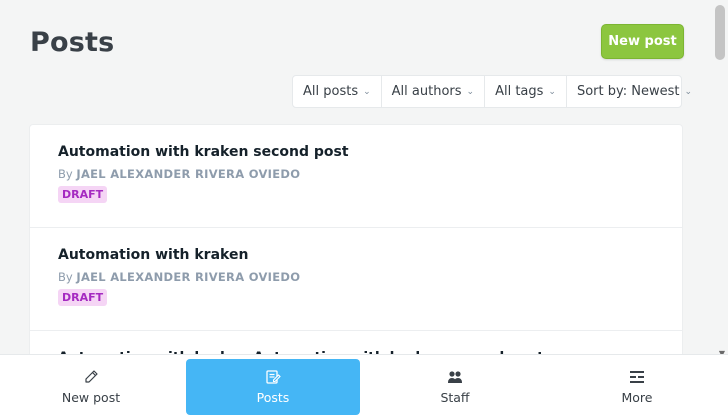 The height and width of the screenshot is (418, 728). I want to click on nav-label: New post, so click(91, 397).